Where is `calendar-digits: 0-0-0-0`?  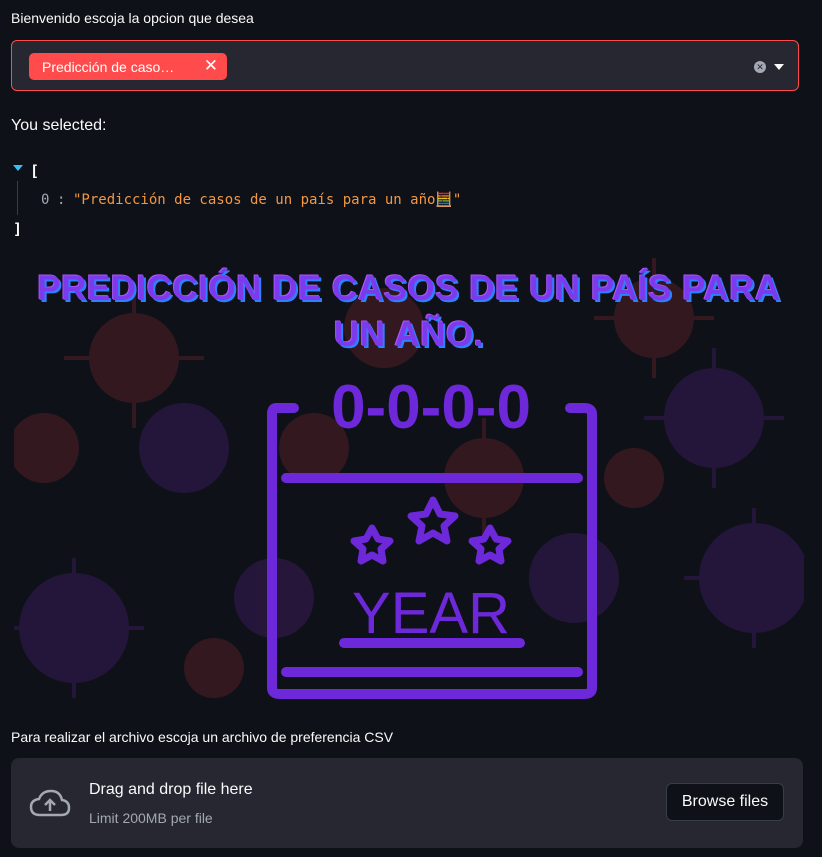 calendar-digits: 0-0-0-0 is located at coordinates (431, 407).